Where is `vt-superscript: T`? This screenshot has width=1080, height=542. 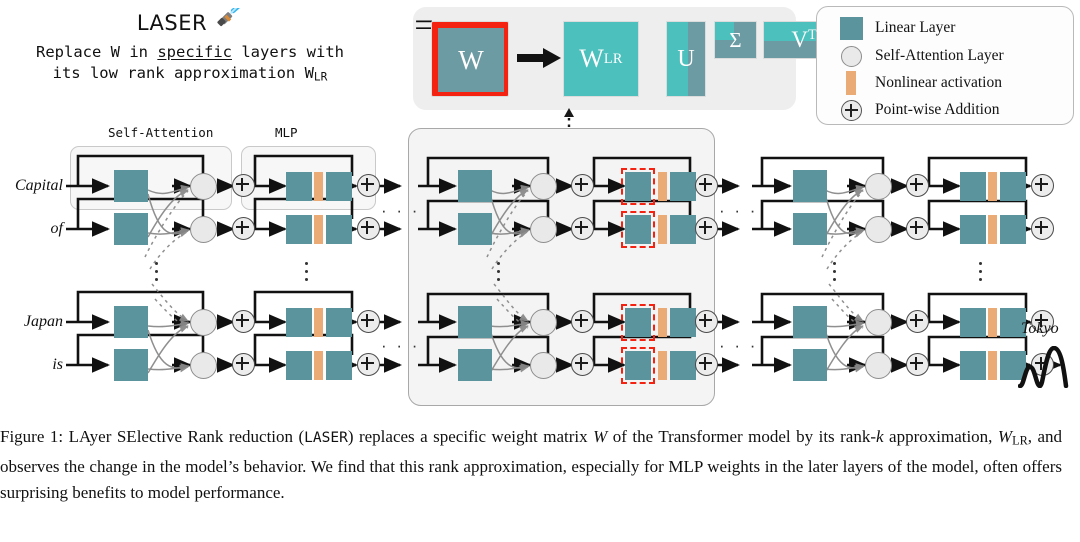 vt-superscript: T is located at coordinates (812, 35).